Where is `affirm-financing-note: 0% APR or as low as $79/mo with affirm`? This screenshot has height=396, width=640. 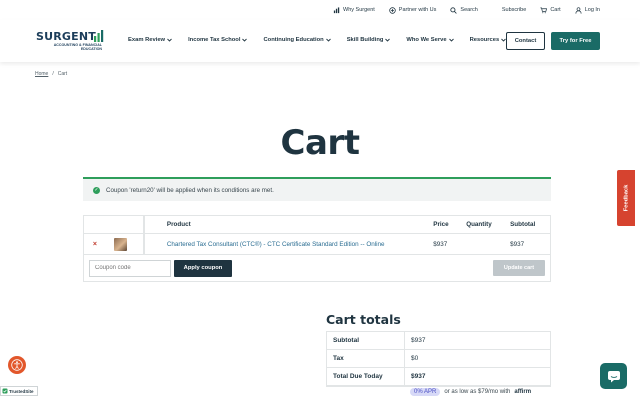
affirm-financing-note: 0% APR or as low as $79/mo with affirm is located at coordinates (470, 392).